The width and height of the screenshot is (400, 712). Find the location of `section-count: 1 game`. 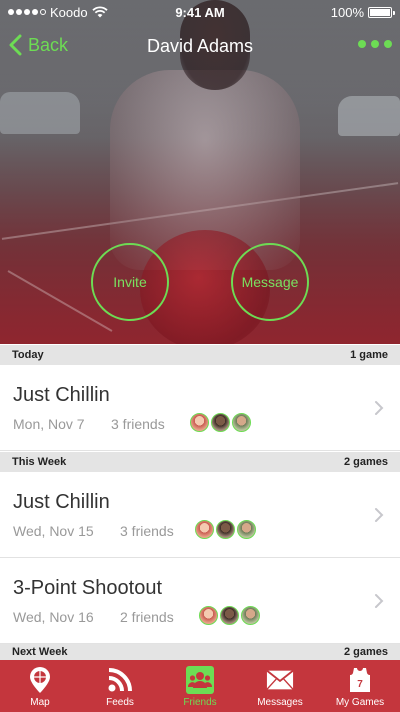

section-count: 1 game is located at coordinates (369, 355).